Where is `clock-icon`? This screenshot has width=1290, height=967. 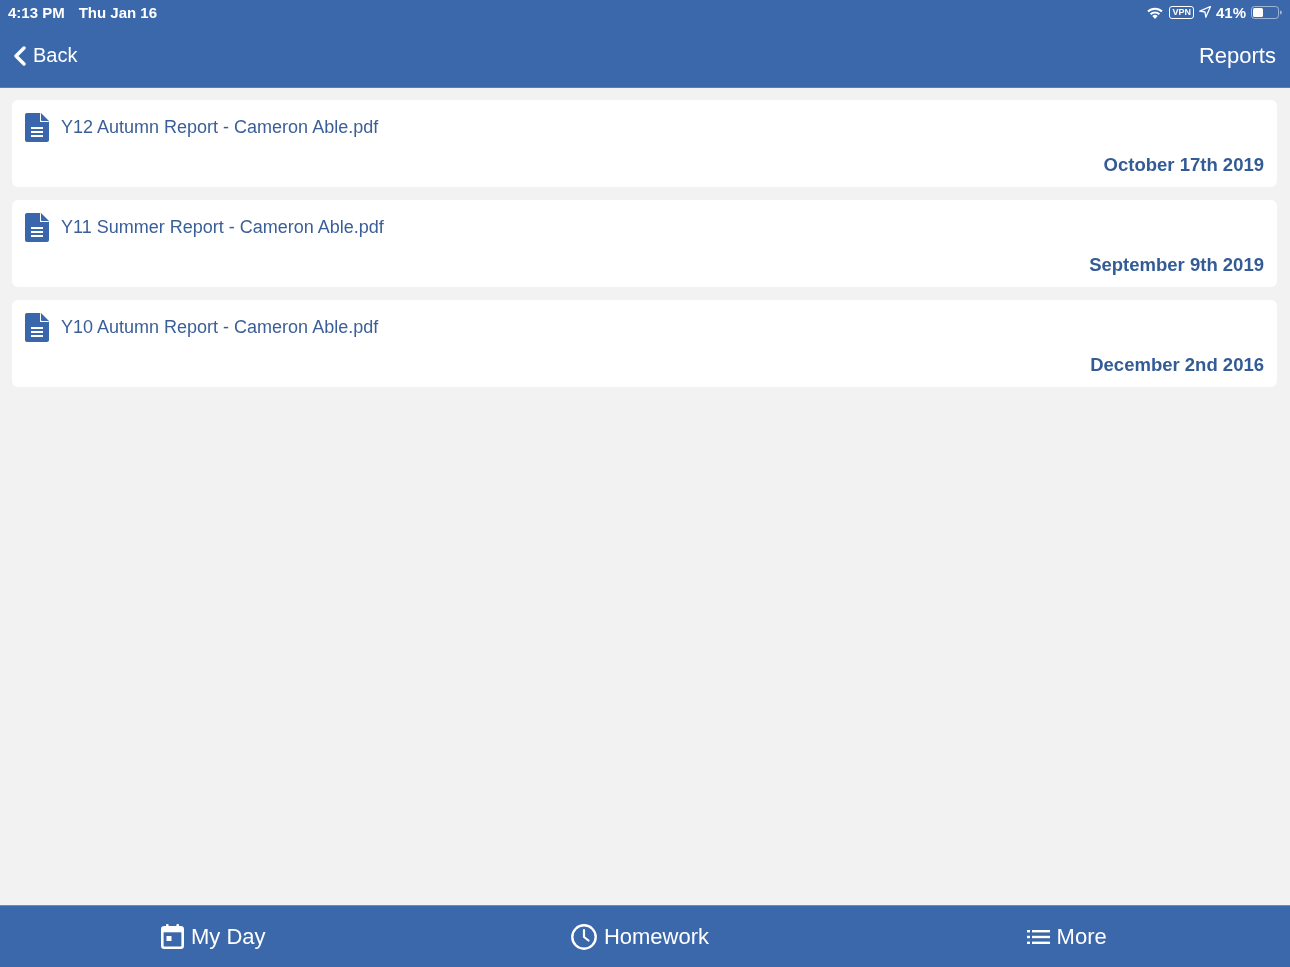 clock-icon is located at coordinates (583, 936).